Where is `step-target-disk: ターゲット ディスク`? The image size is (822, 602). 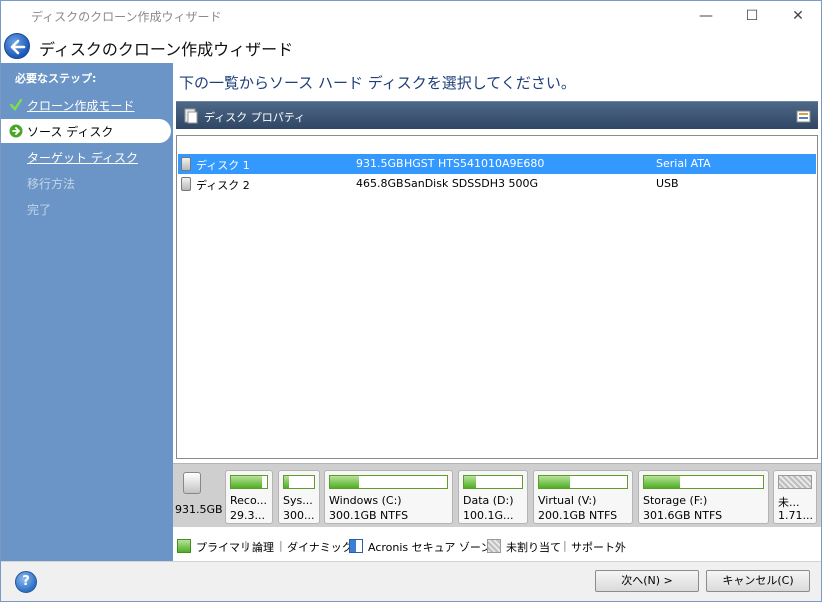 step-target-disk: ターゲット ディスク is located at coordinates (87, 157).